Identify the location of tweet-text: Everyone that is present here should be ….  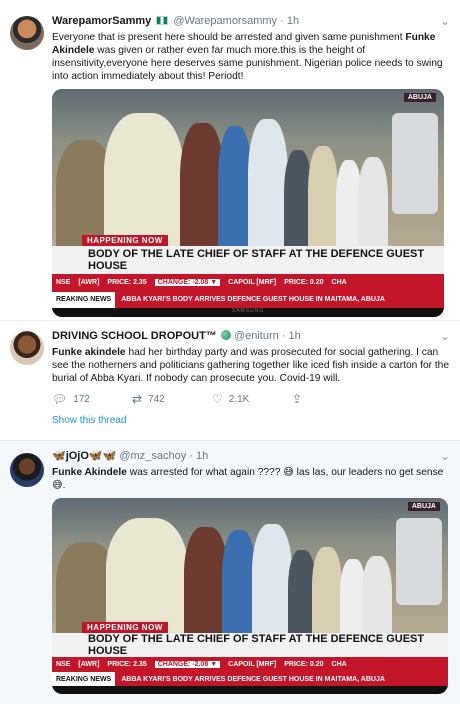
(247, 57).